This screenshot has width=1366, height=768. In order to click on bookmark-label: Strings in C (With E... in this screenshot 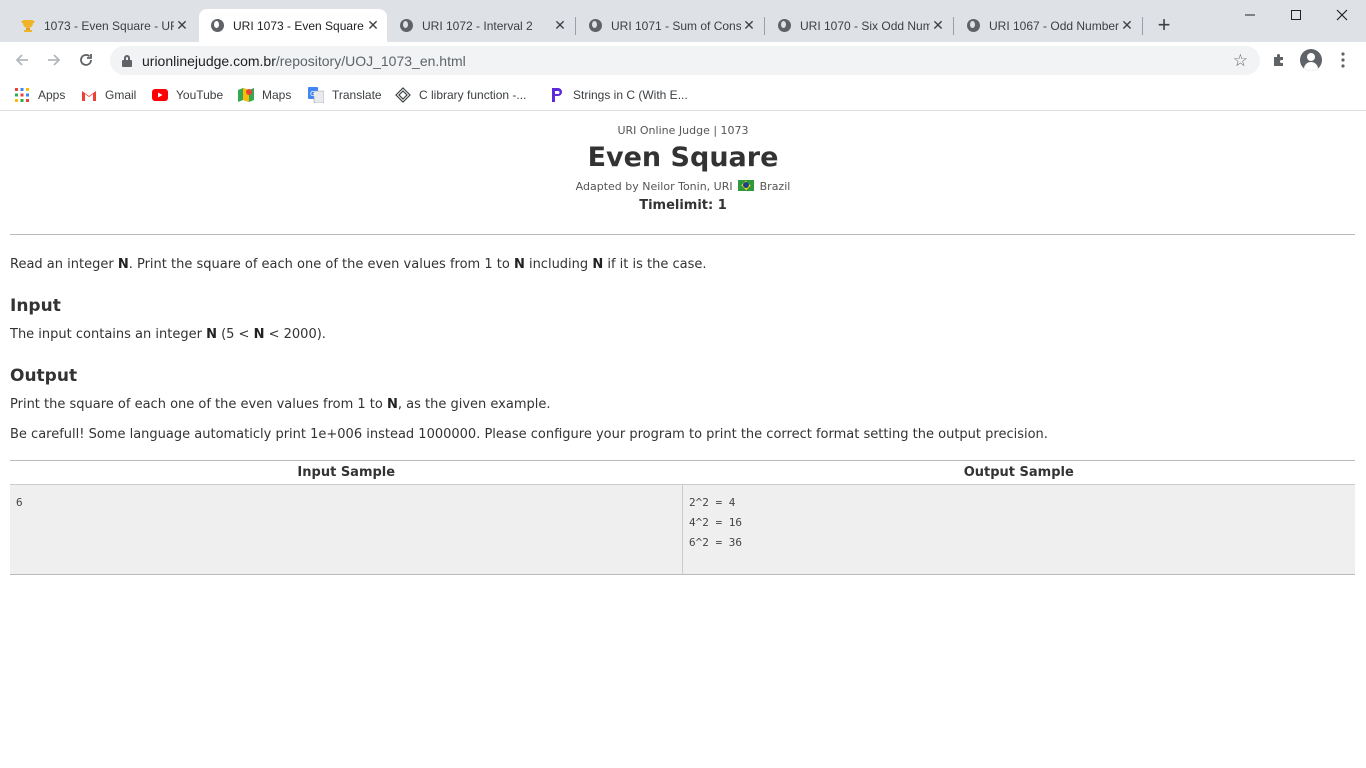, I will do `click(630, 95)`.